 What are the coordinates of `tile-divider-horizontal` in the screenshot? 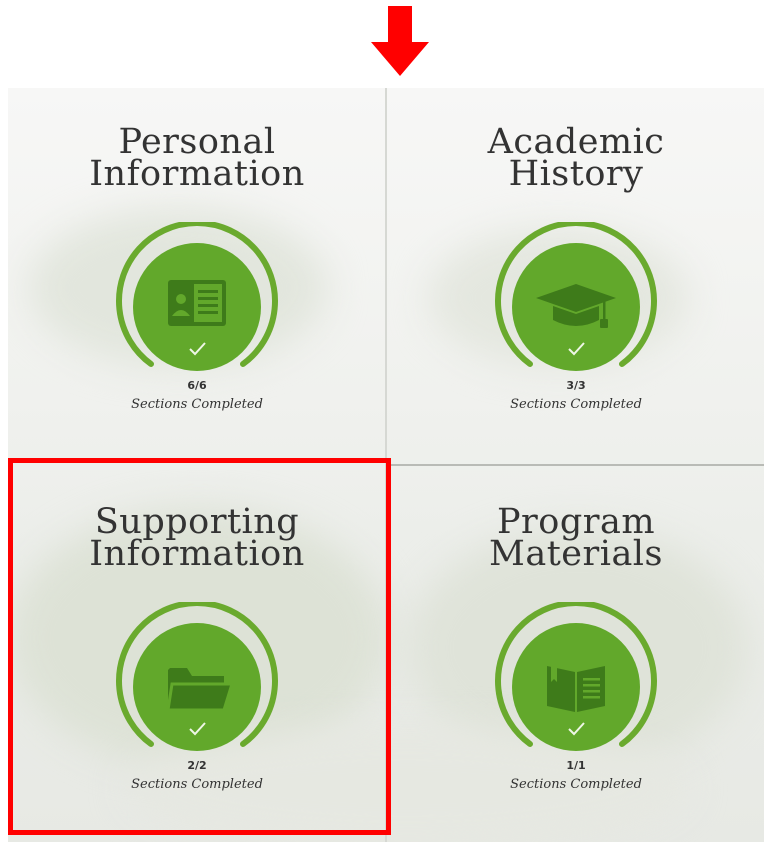 It's located at (575, 465).